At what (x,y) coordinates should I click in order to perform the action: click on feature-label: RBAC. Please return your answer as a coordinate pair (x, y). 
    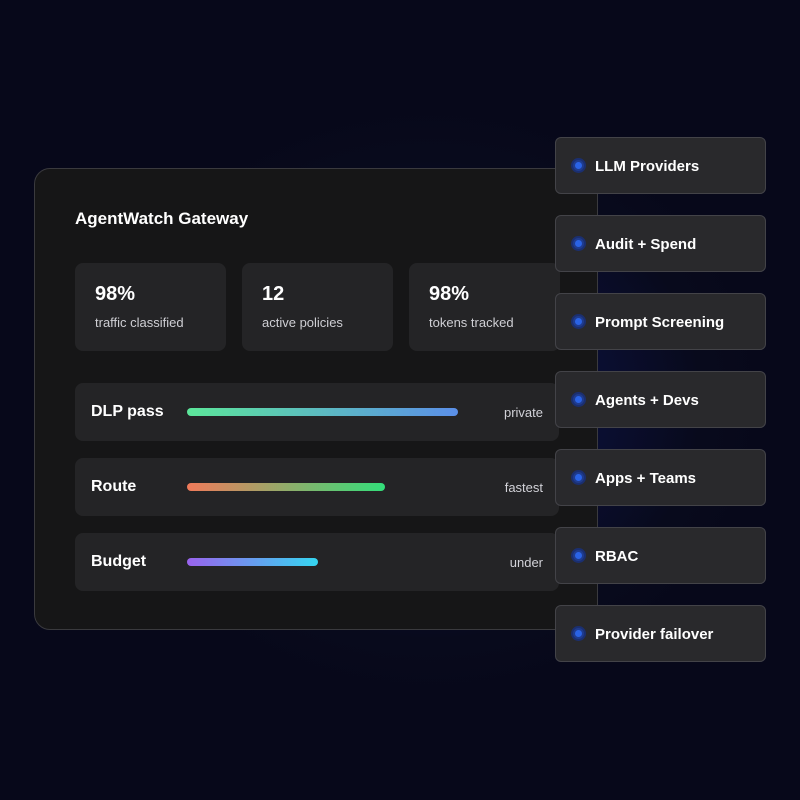
    Looking at the image, I should click on (617, 556).